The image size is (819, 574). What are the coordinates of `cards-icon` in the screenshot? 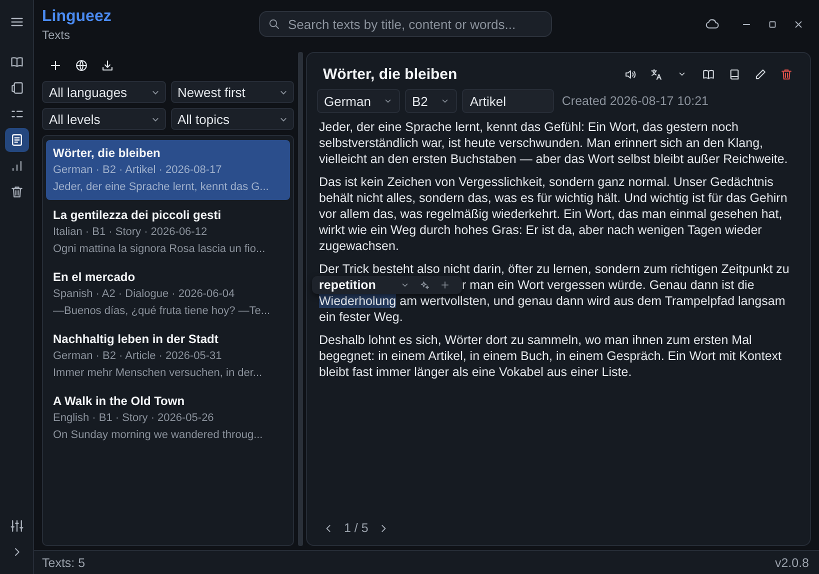 It's located at (17, 88).